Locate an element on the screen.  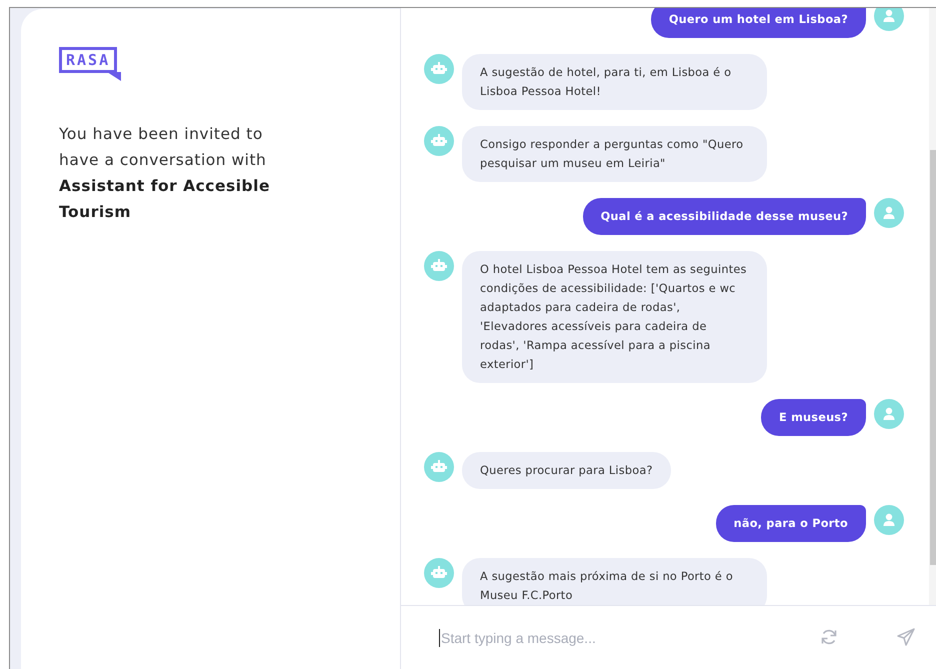
bot-message: A sugestão de hotel, para ti, em Lisboa é o Lisboa Pessoa Hotel! is located at coordinates (614, 82).